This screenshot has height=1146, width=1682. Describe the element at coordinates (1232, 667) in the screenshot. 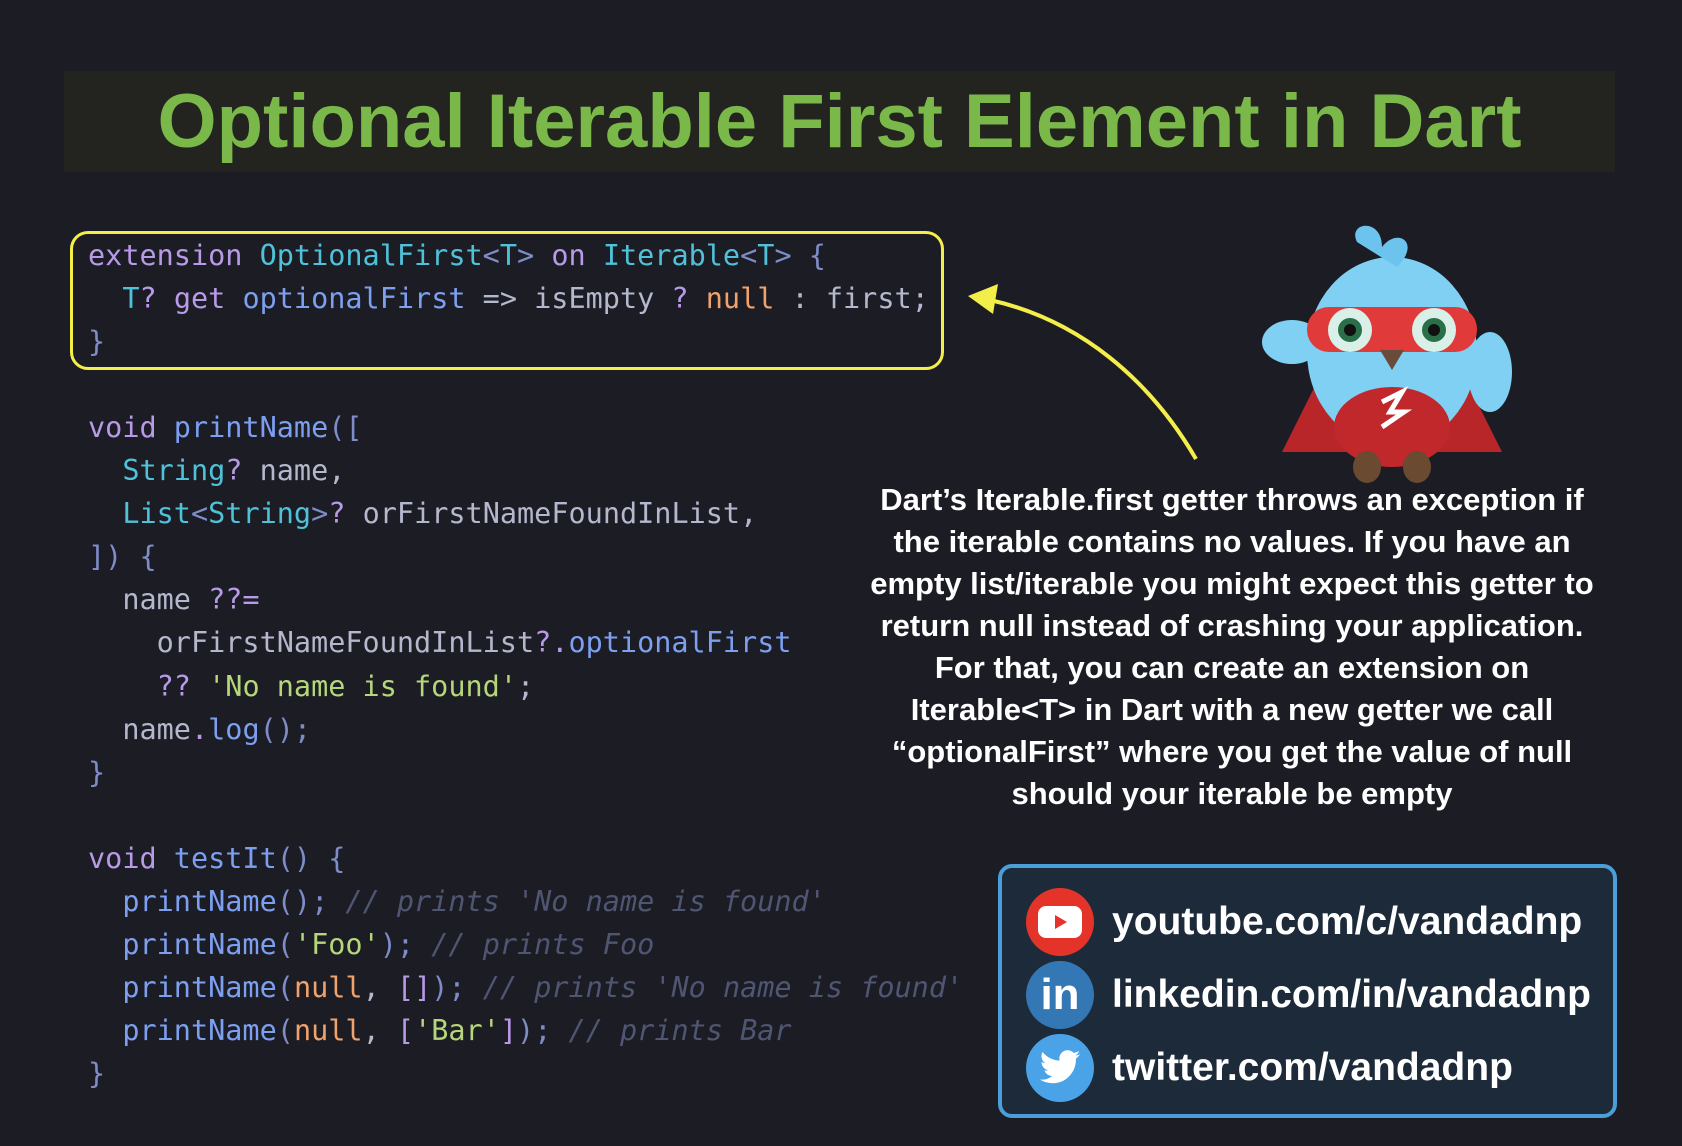

I see `description-line: For that, you can create an extension on` at that location.